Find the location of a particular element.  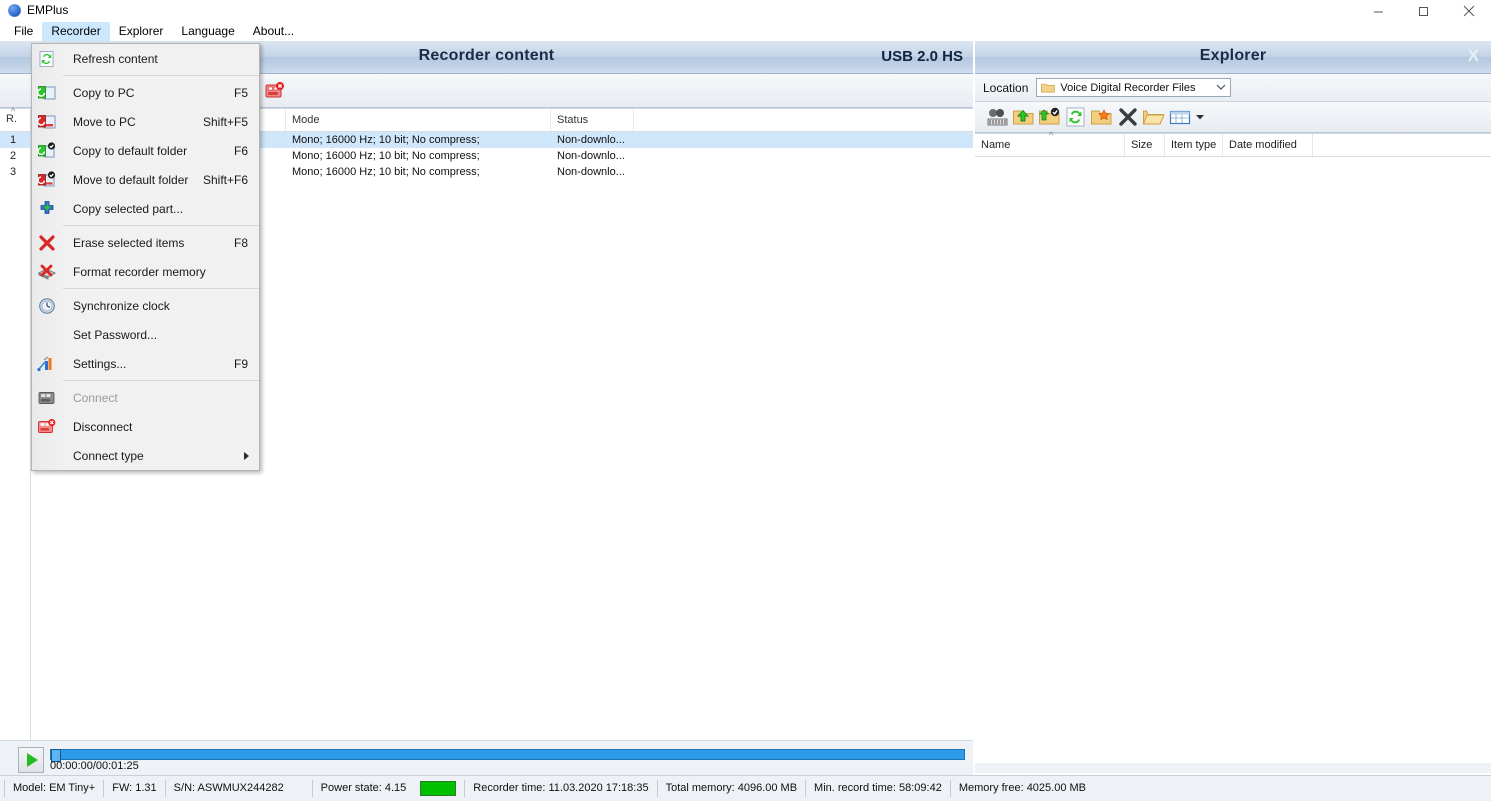

toolbar-disconnect-icon is located at coordinates (275, 91).